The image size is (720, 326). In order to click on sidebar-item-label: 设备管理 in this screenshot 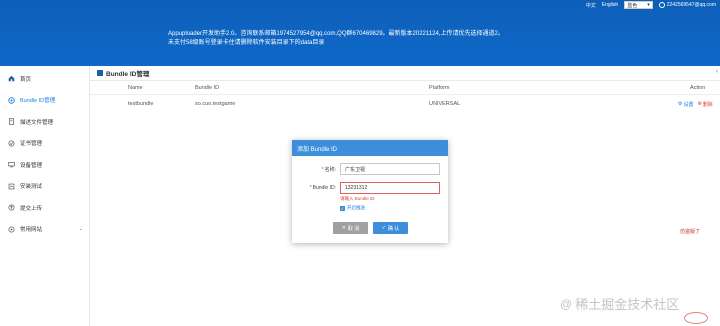, I will do `click(31, 165)`.